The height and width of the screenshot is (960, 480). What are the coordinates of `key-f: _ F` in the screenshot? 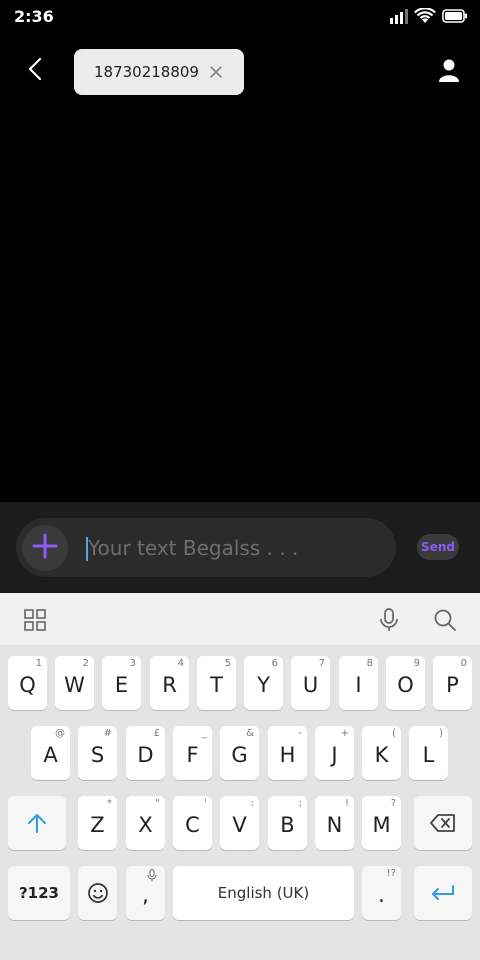 It's located at (192, 753).